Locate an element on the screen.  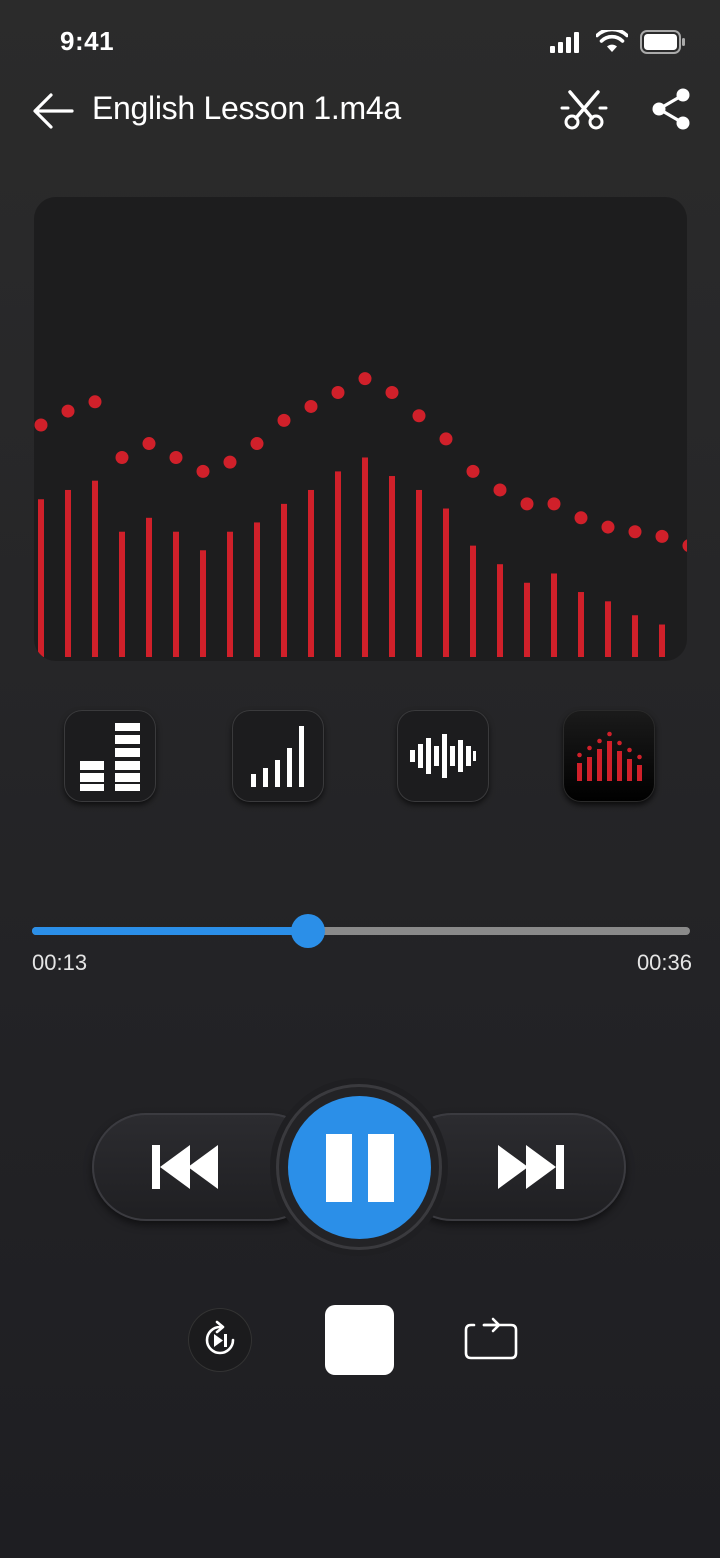
replay-button is located at coordinates (220, 1340).